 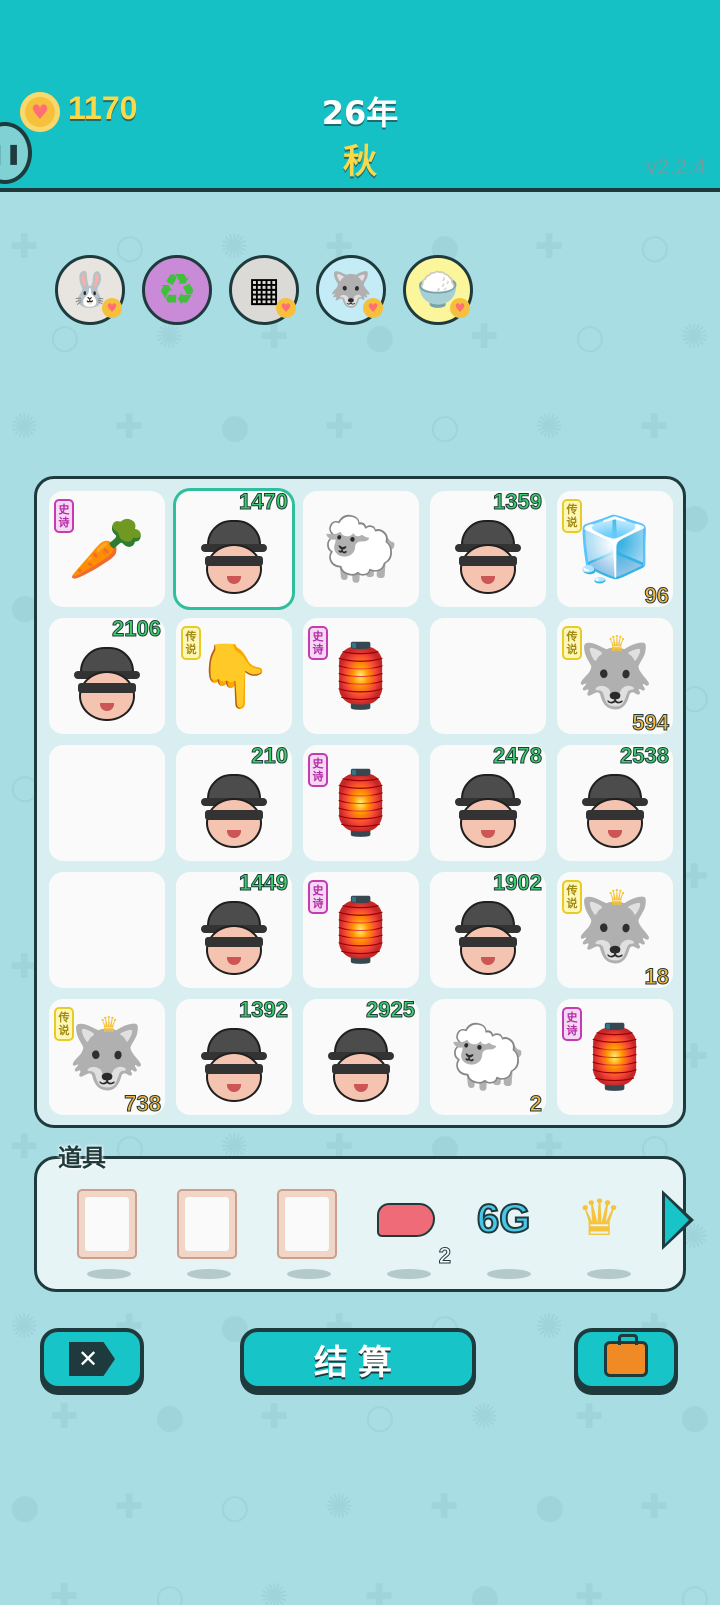 What do you see at coordinates (90, 290) in the screenshot?
I see `relic-bunny: 🐰 ♥` at bounding box center [90, 290].